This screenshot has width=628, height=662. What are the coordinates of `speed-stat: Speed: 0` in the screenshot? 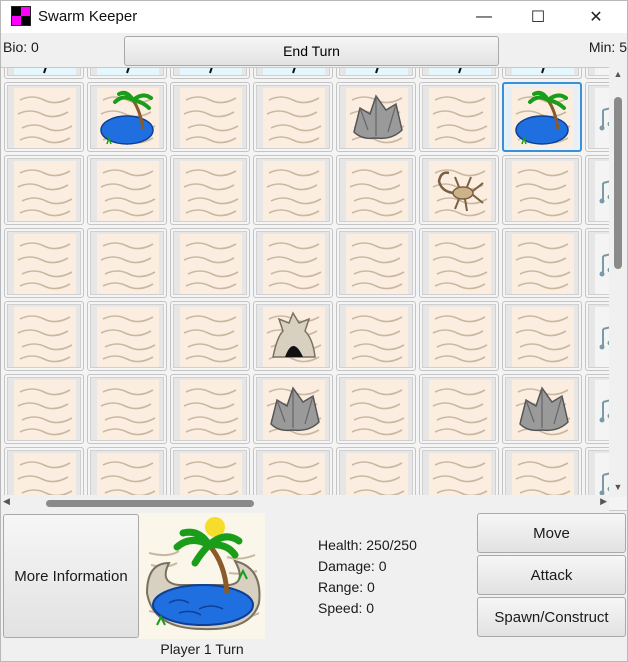 It's located at (346, 608).